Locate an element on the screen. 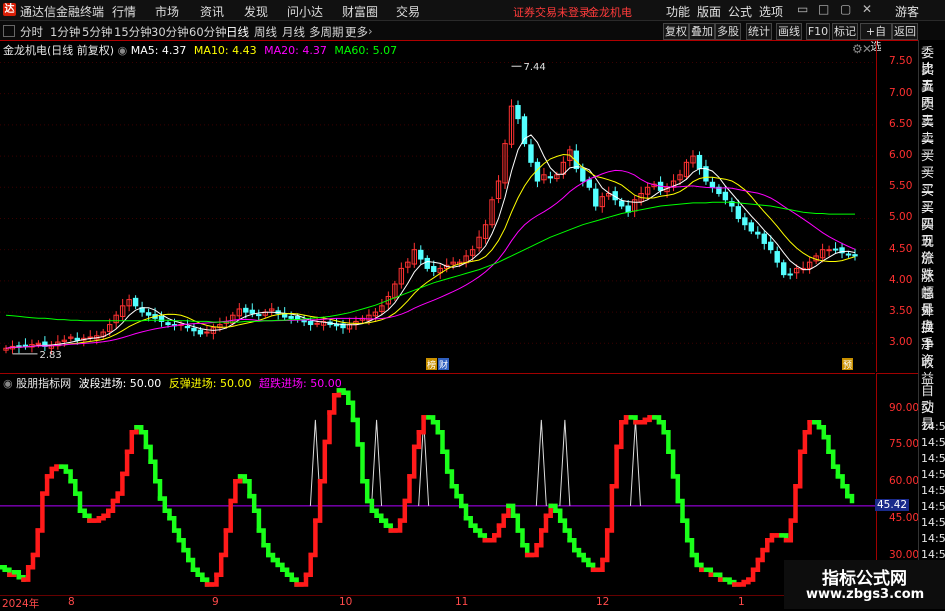  price-tick: 7.50 is located at coordinates (901, 61).